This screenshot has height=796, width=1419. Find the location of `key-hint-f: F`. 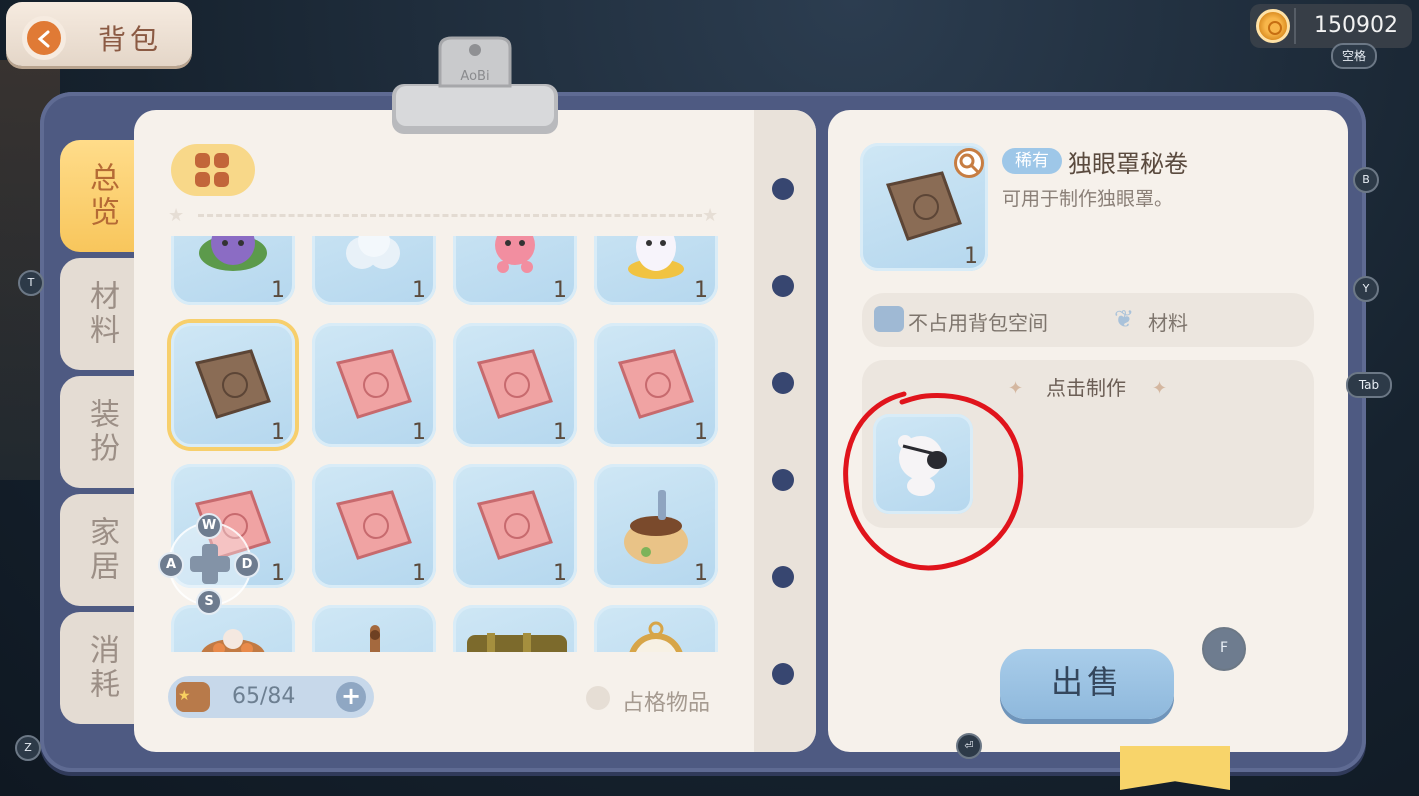

key-hint-f: F is located at coordinates (1224, 649).